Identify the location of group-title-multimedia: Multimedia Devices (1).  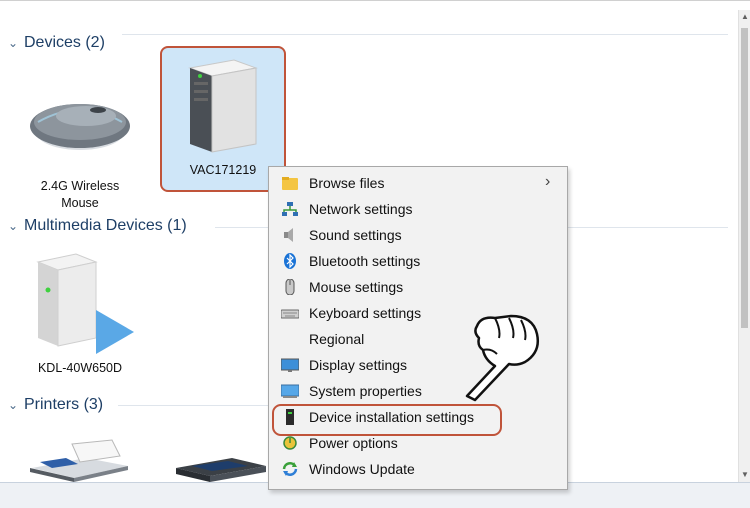
(105, 225).